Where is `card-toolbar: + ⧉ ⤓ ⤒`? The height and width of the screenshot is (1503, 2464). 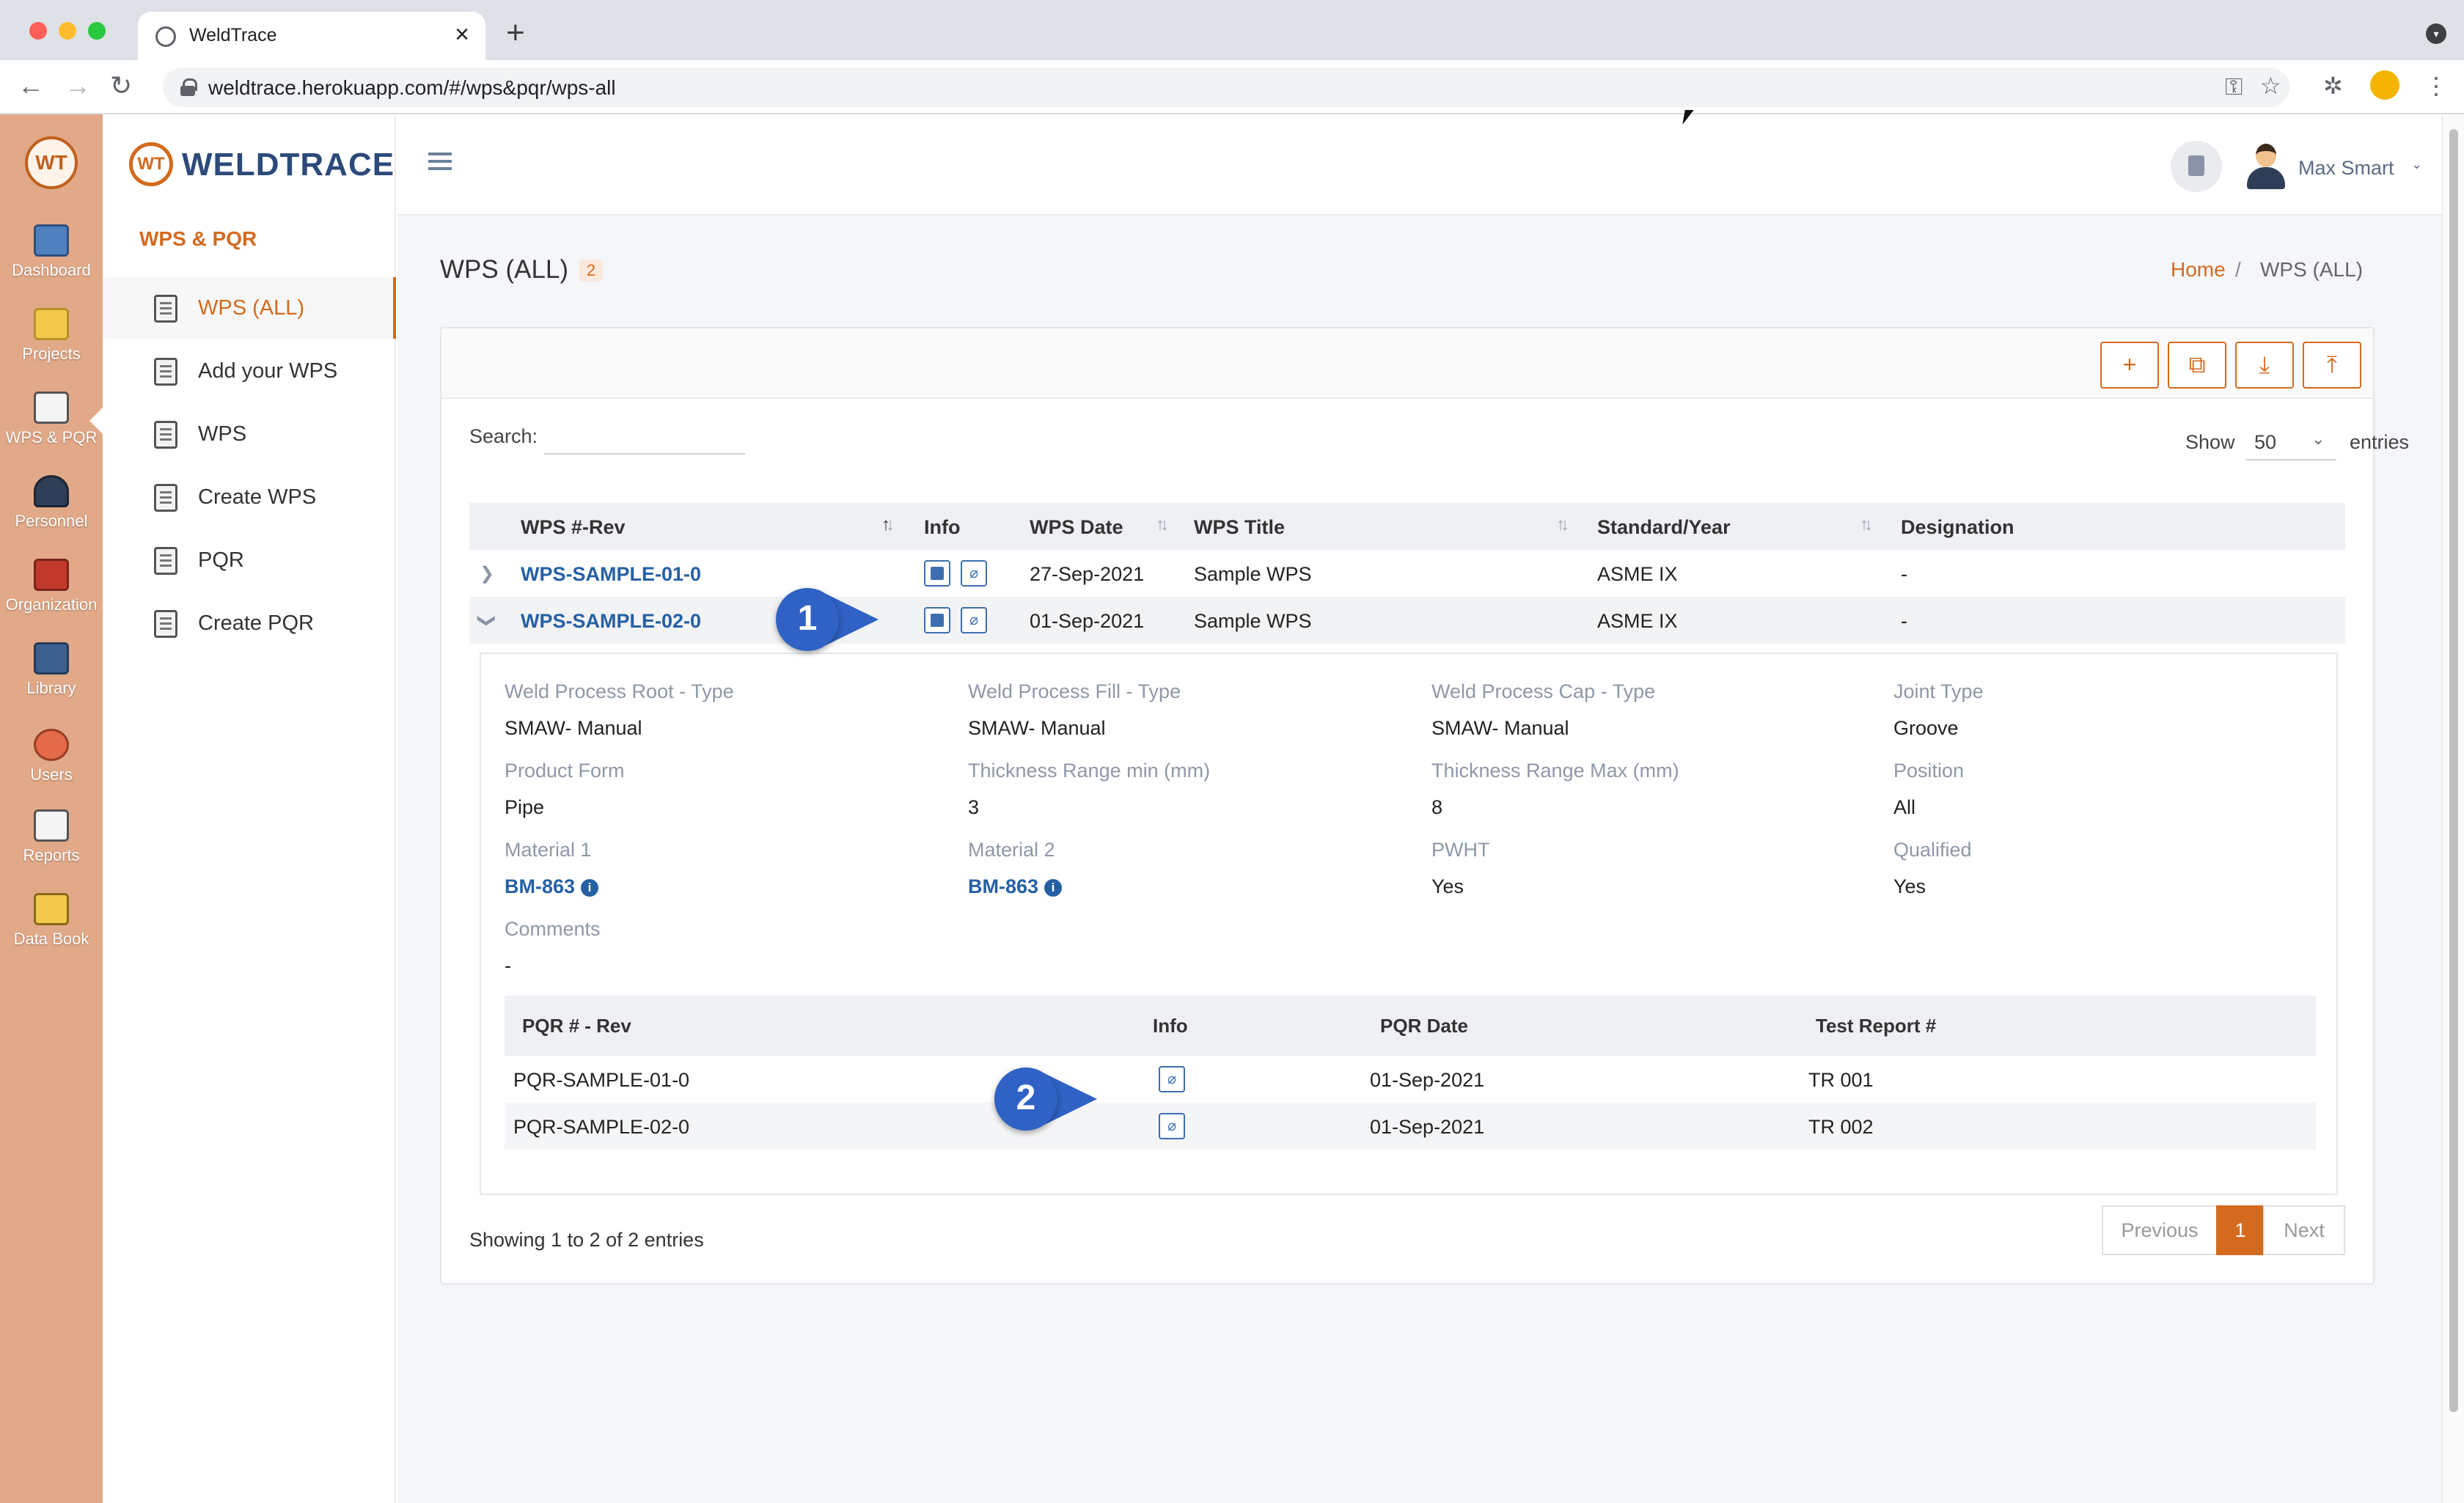
card-toolbar: + ⧉ ⤓ ⤒ is located at coordinates (1407, 363).